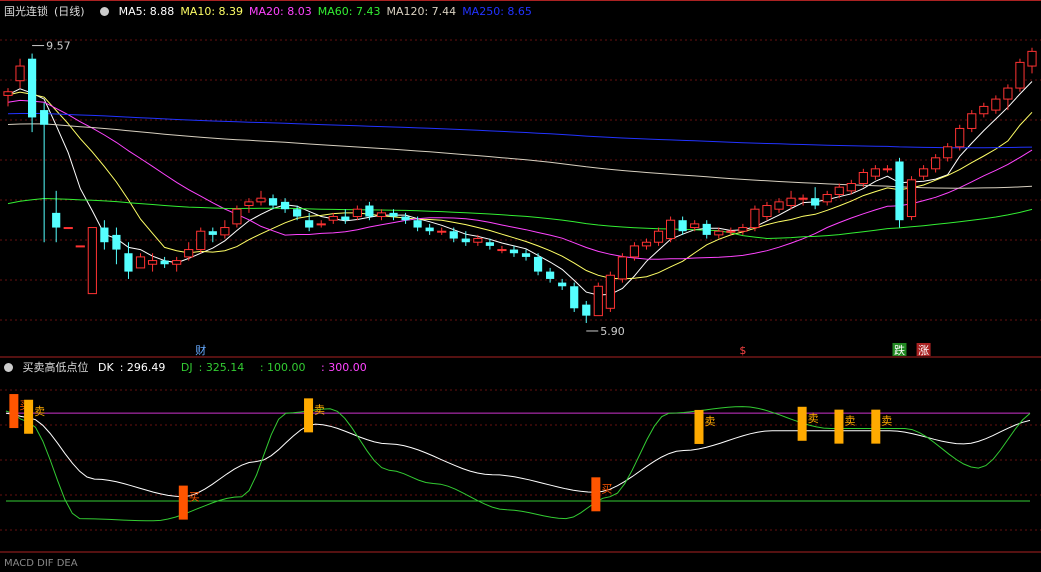  What do you see at coordinates (421, 11) in the screenshot?
I see `ma-legend-ma120: MA120: 7.44` at bounding box center [421, 11].